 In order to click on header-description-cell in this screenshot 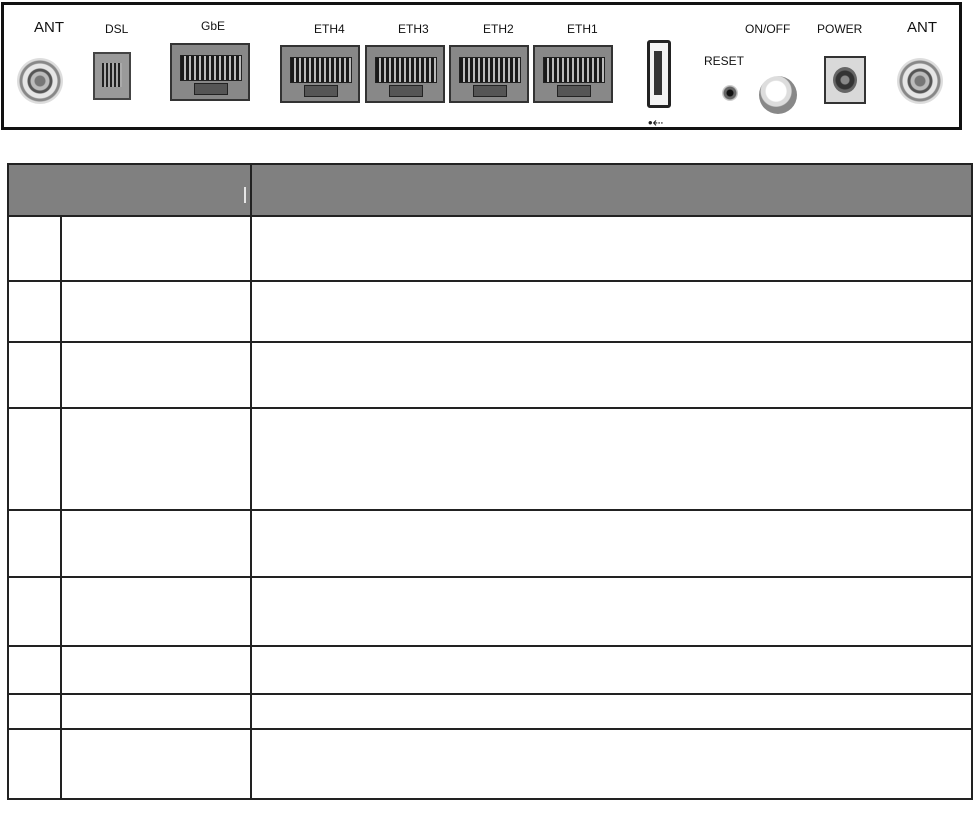, I will do `click(611, 190)`.